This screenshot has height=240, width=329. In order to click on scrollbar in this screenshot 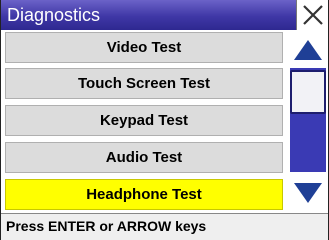, I will do `click(308, 120)`.